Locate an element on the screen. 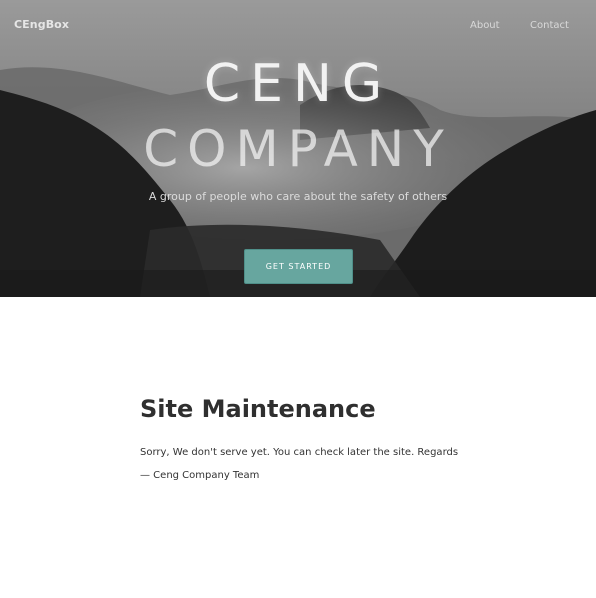 The height and width of the screenshot is (598, 596). hero-title-line2: COMPANY is located at coordinates (298, 149).